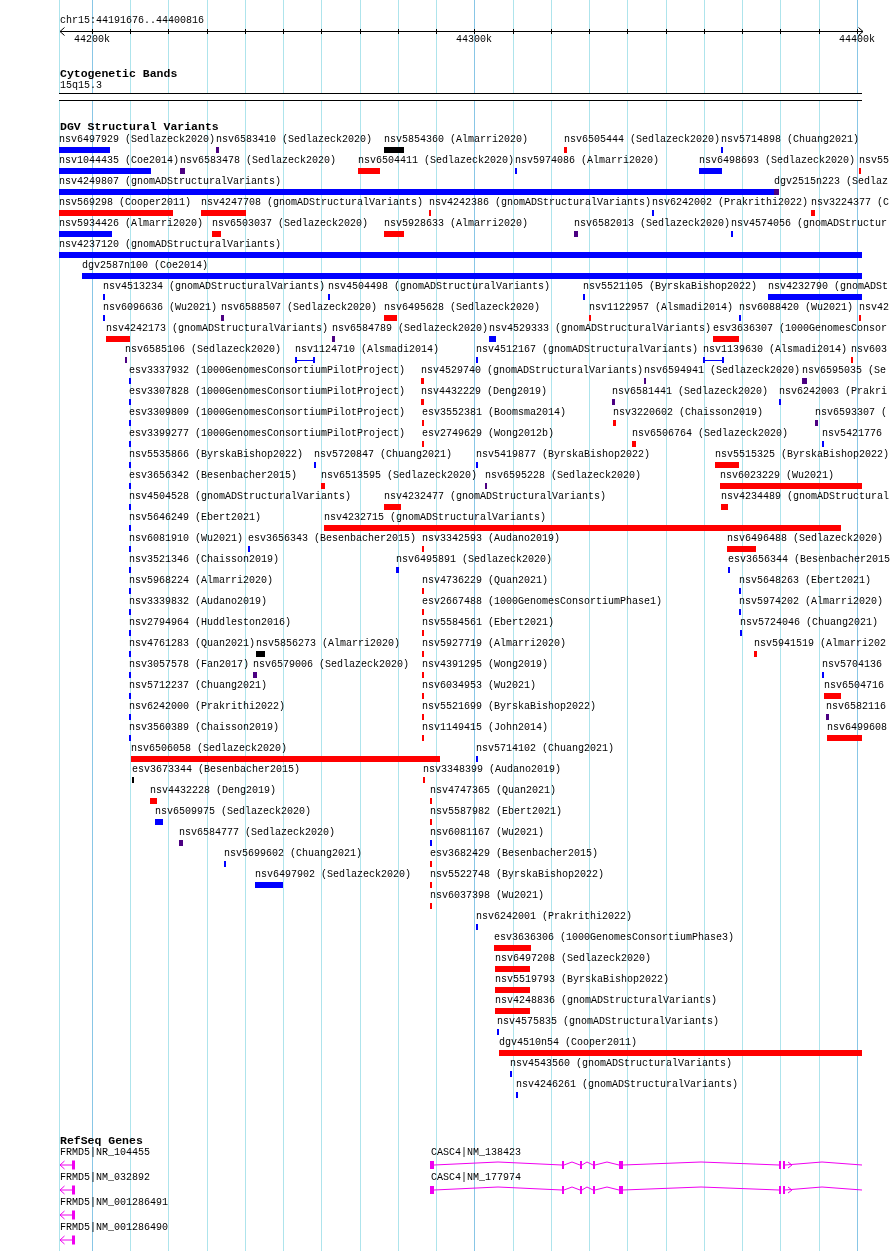 The image size is (890, 1251). Describe the element at coordinates (621, 1064) in the screenshot. I see `variant-label: nsv4543560 (gnomADStructuralVariants)` at that location.